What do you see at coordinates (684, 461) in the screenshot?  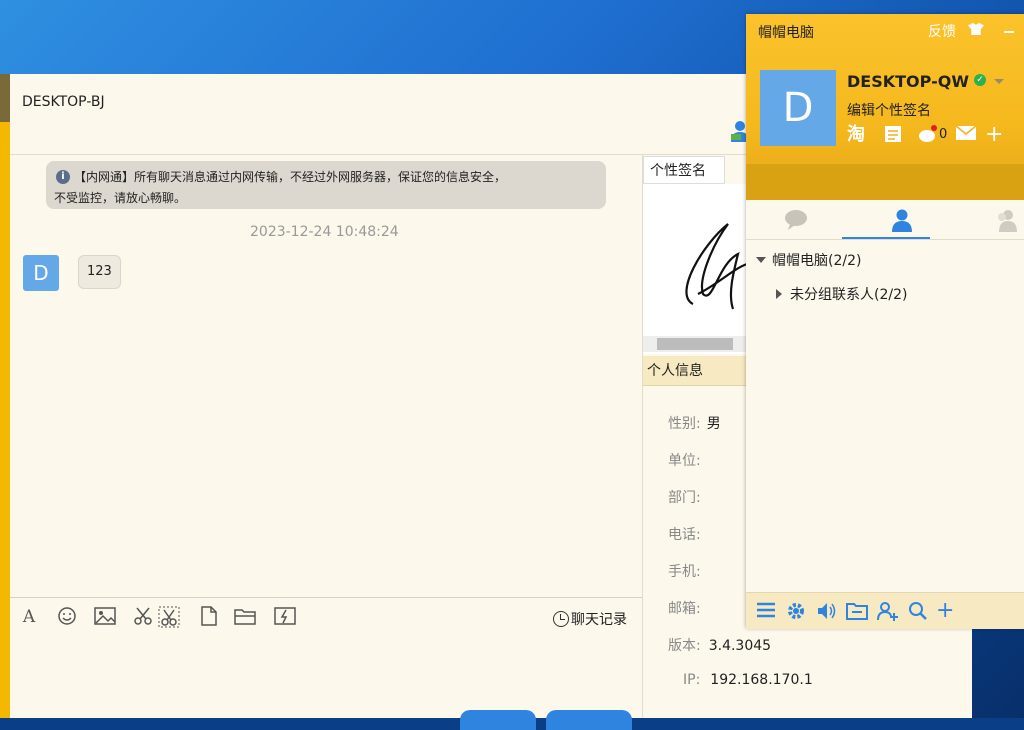 I see `info-unit: 单位:` at bounding box center [684, 461].